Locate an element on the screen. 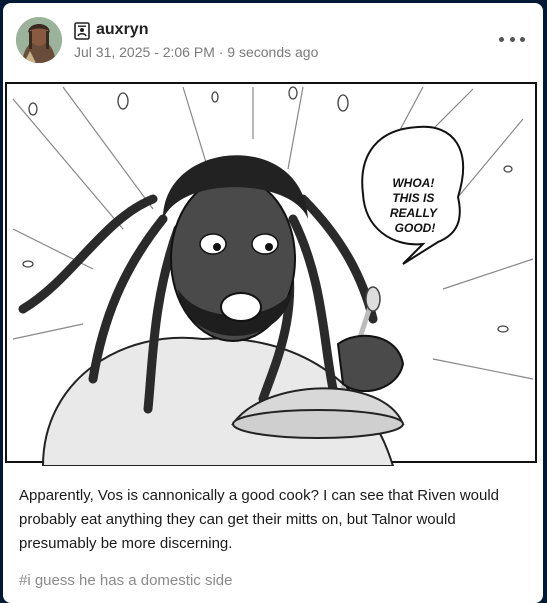 This screenshot has height=603, width=547. post-timestamp: Jul 31, 2025 - 2:06 PM · 9 seconds ago is located at coordinates (196, 52).